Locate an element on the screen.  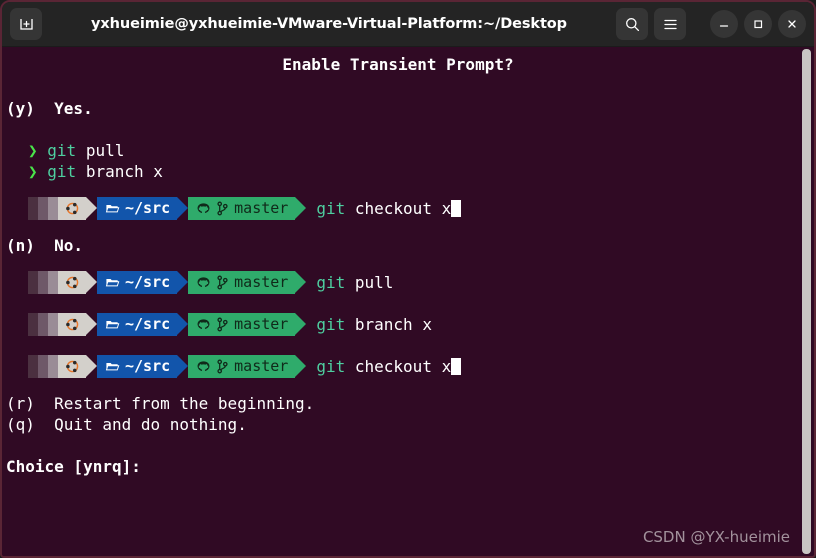
search-button is located at coordinates (632, 24).